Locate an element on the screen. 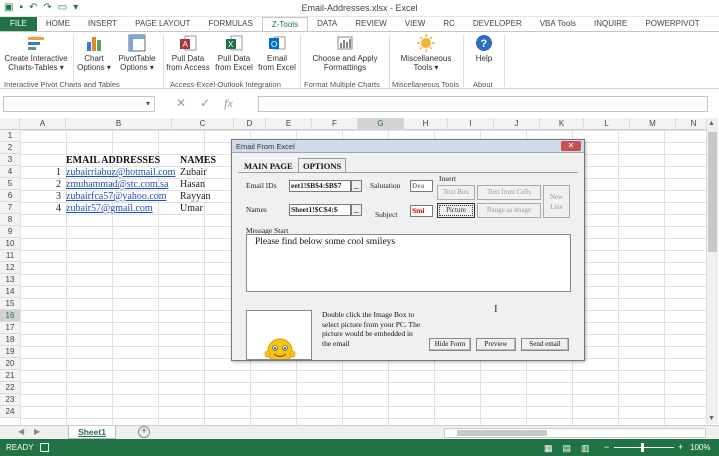  cancel-icon: ✕ is located at coordinates (181, 103).